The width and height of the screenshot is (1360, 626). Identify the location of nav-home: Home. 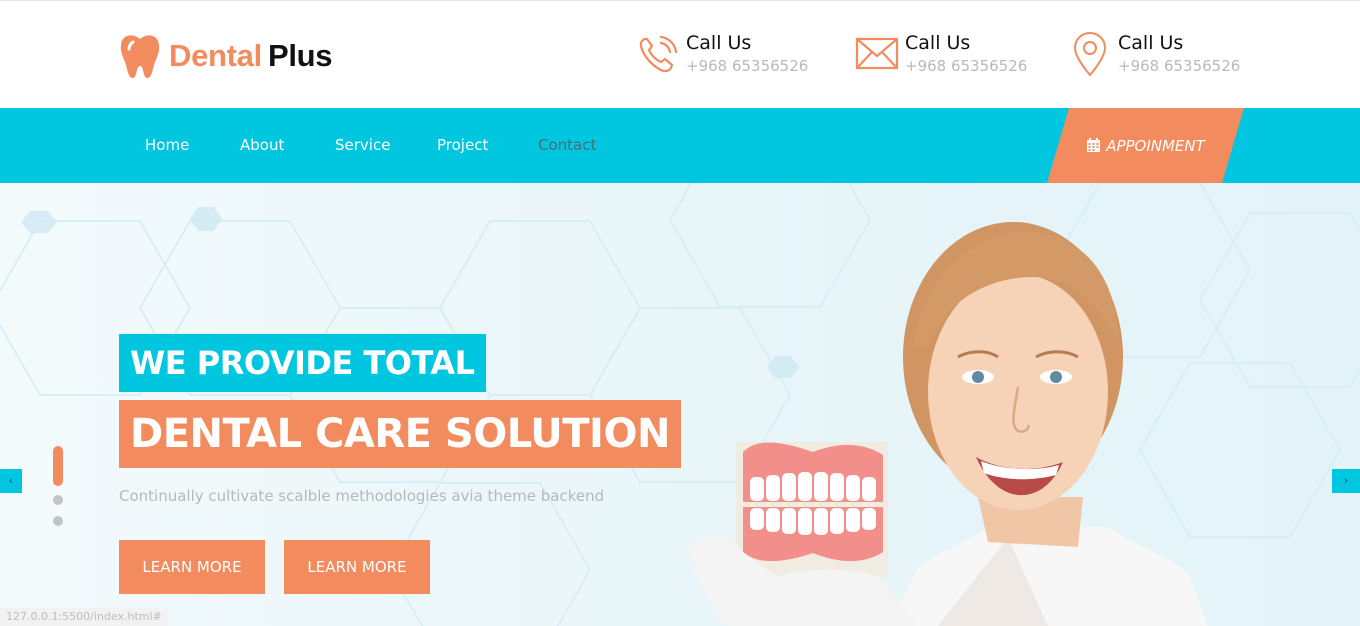
(167, 145).